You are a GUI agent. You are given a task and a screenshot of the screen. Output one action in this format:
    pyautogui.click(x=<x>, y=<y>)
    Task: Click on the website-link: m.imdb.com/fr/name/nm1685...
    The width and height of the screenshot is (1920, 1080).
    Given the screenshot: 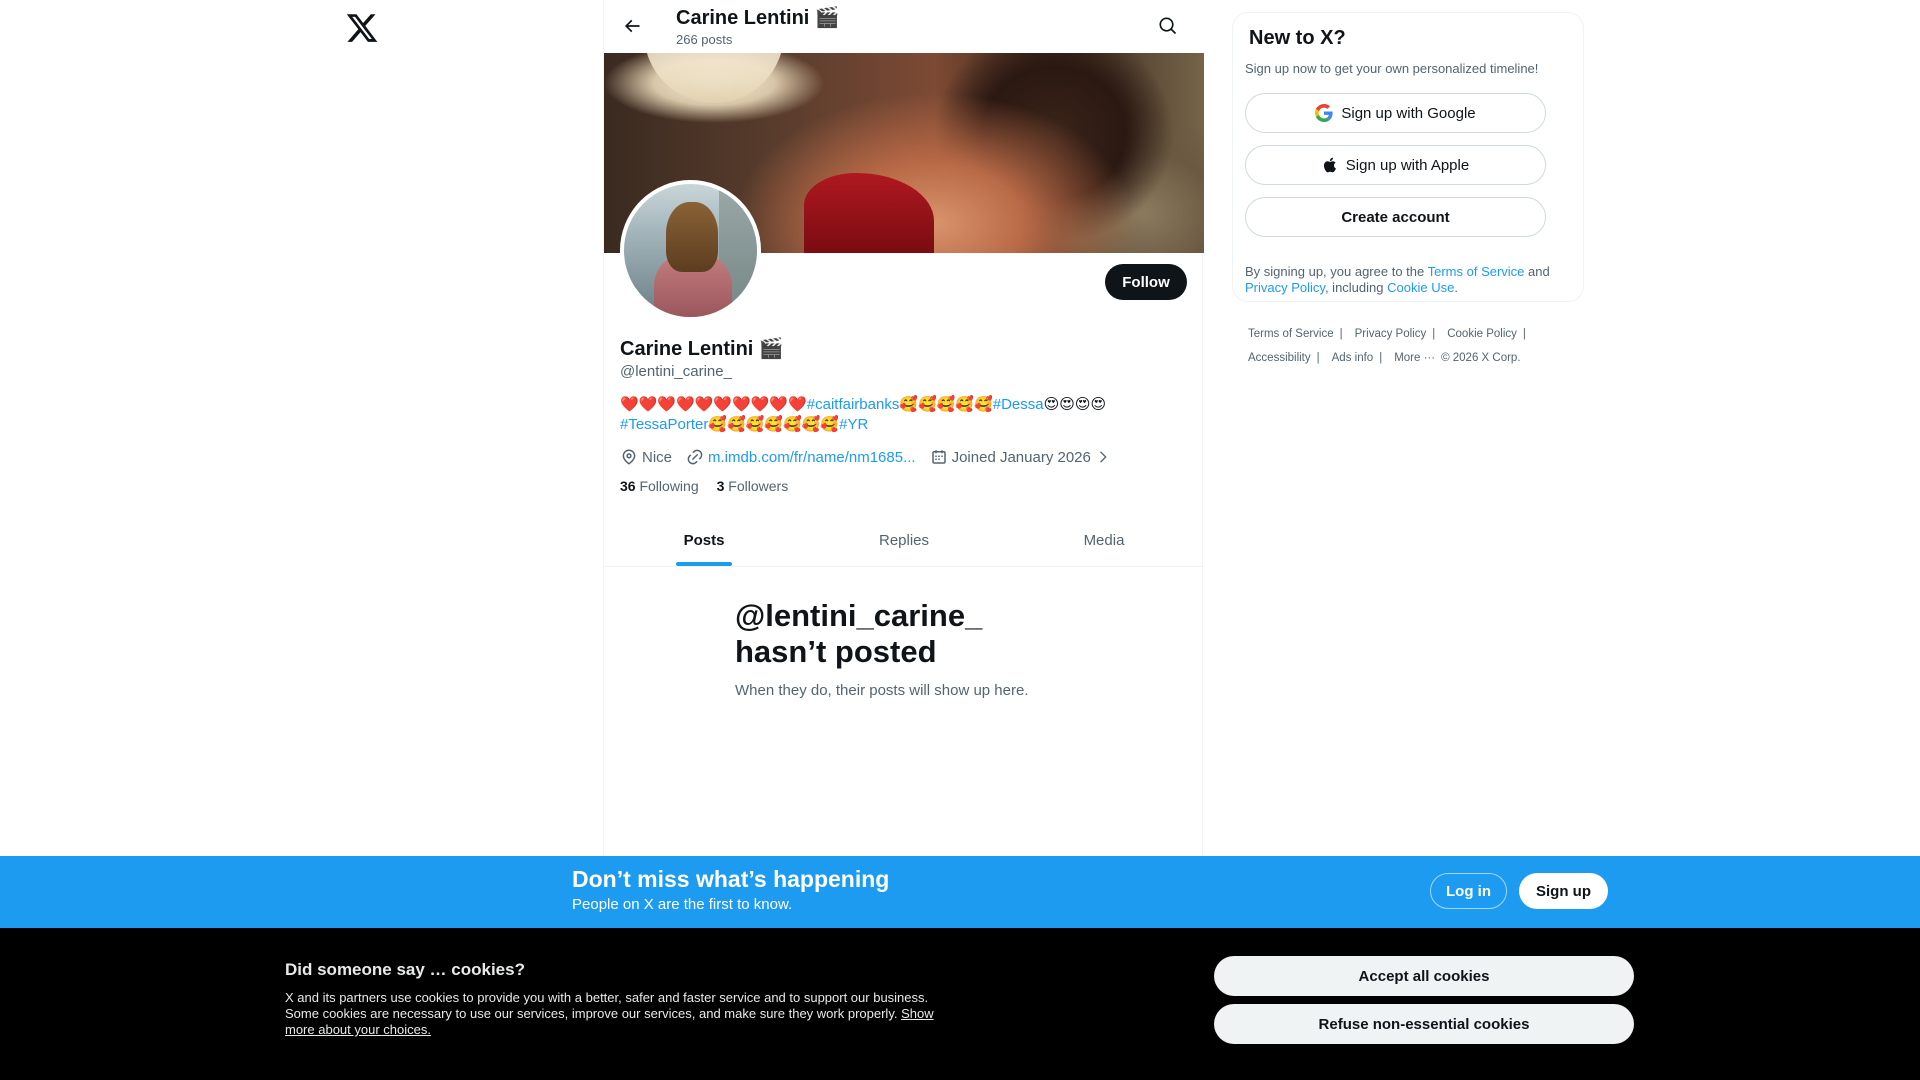 What is the action you would take?
    pyautogui.click(x=812, y=457)
    